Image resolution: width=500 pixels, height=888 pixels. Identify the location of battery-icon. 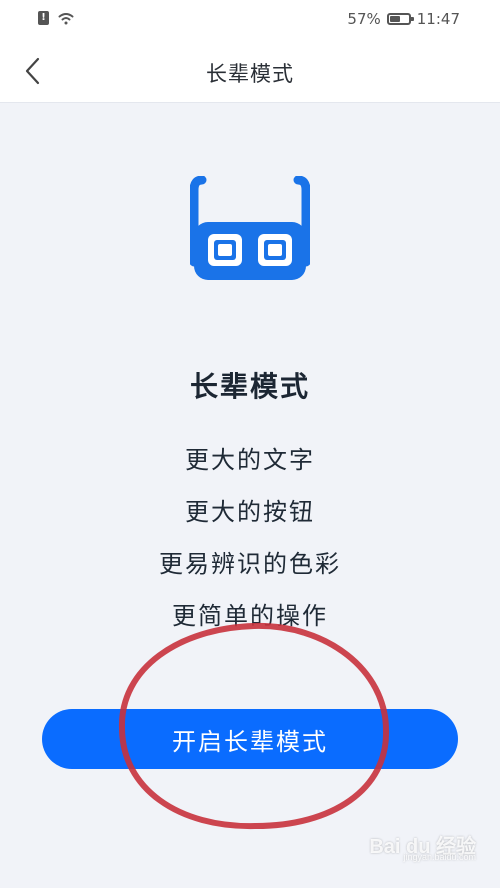
(400, 19).